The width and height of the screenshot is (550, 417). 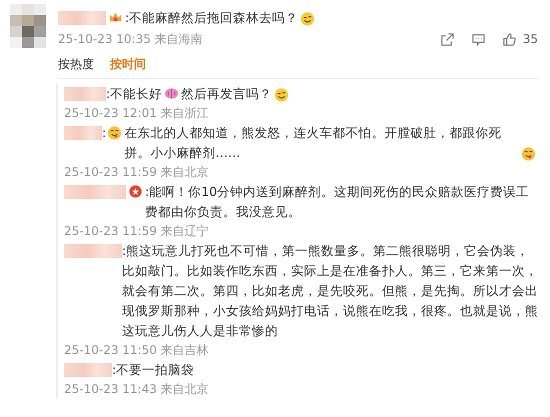 I want to click on reply-text: :不能长好, so click(x=134, y=94).